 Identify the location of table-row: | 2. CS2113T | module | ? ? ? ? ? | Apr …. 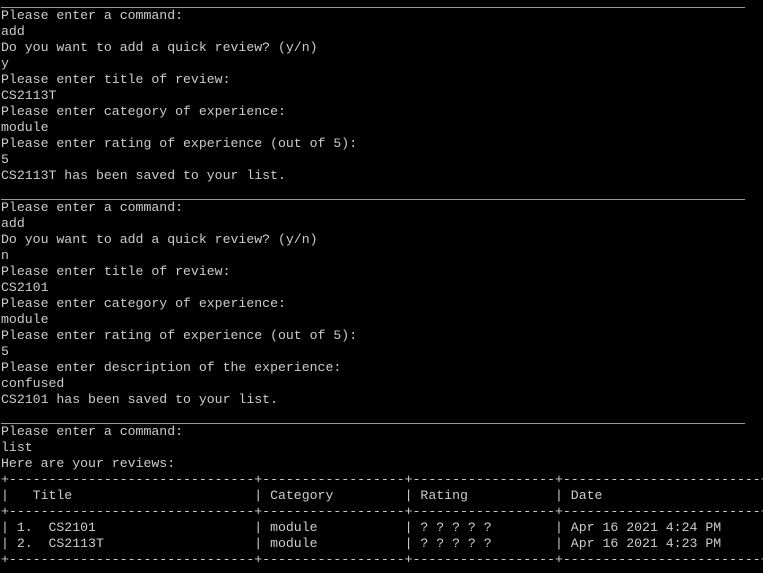
(382, 543).